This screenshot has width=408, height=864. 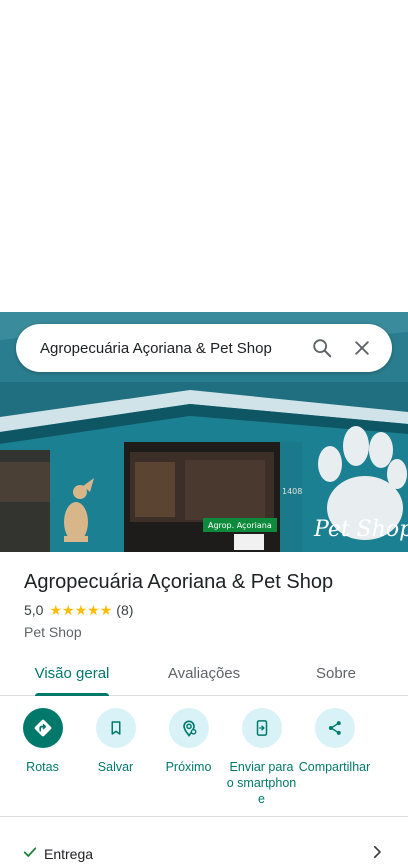 What do you see at coordinates (292, 491) in the screenshot?
I see `svg-text: 1408` at bounding box center [292, 491].